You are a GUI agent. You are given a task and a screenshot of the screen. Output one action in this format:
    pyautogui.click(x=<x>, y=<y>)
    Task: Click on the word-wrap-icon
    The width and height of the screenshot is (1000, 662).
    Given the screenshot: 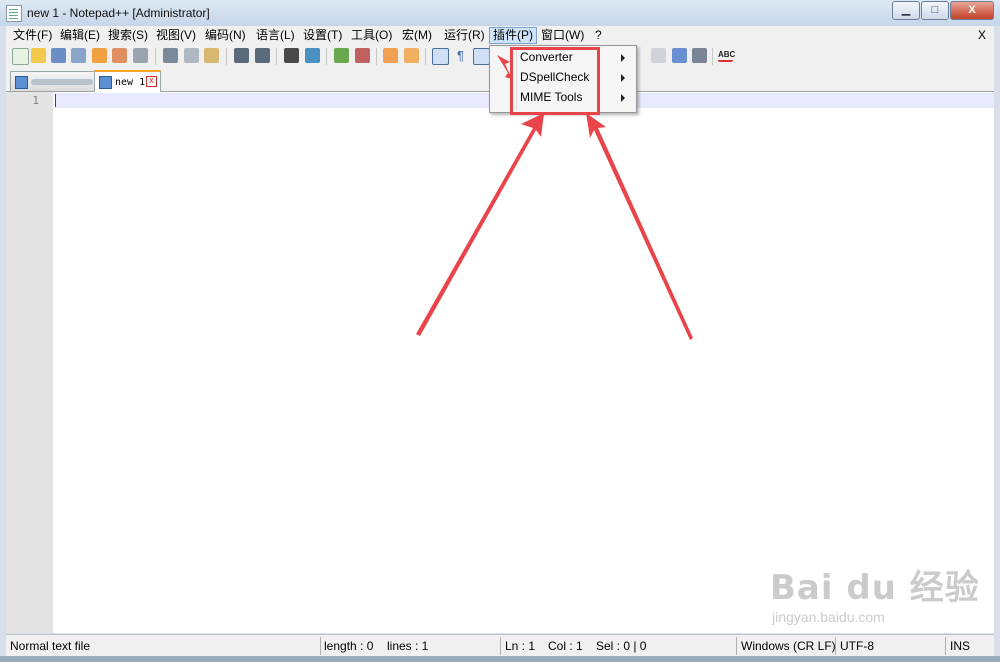 What is the action you would take?
    pyautogui.click(x=440, y=56)
    